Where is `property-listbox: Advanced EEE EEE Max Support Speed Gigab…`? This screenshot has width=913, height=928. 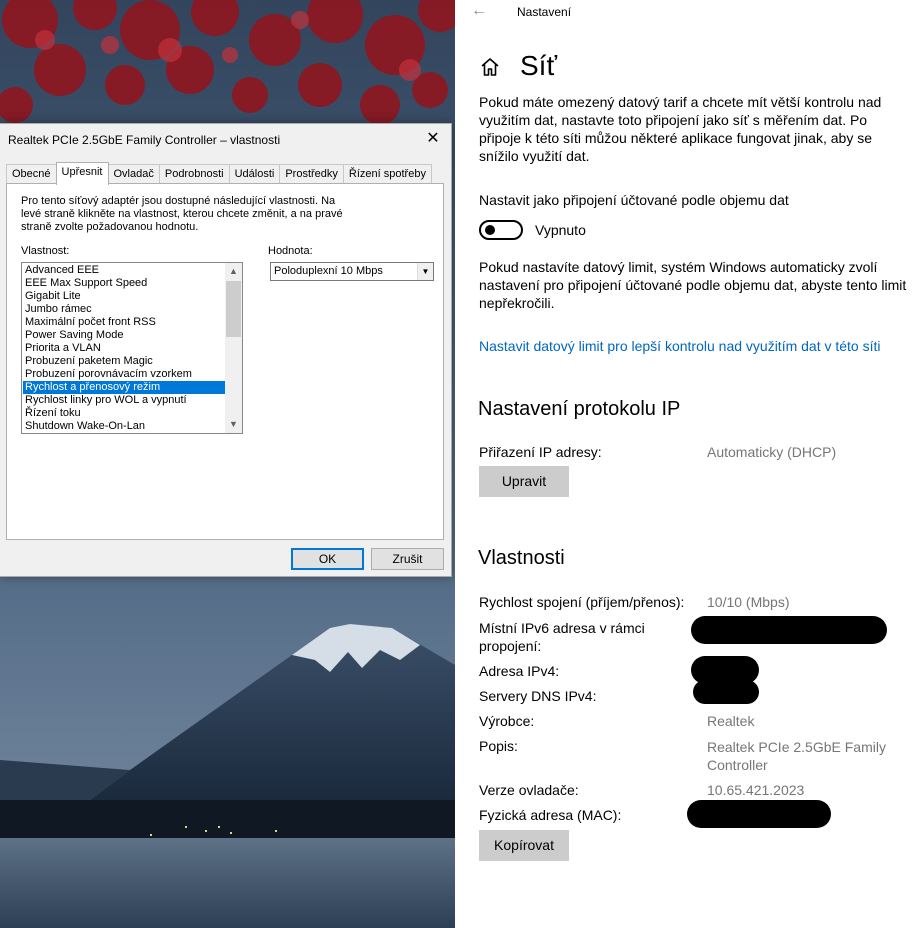 property-listbox: Advanced EEE EEE Max Support Speed Gigab… is located at coordinates (132, 348).